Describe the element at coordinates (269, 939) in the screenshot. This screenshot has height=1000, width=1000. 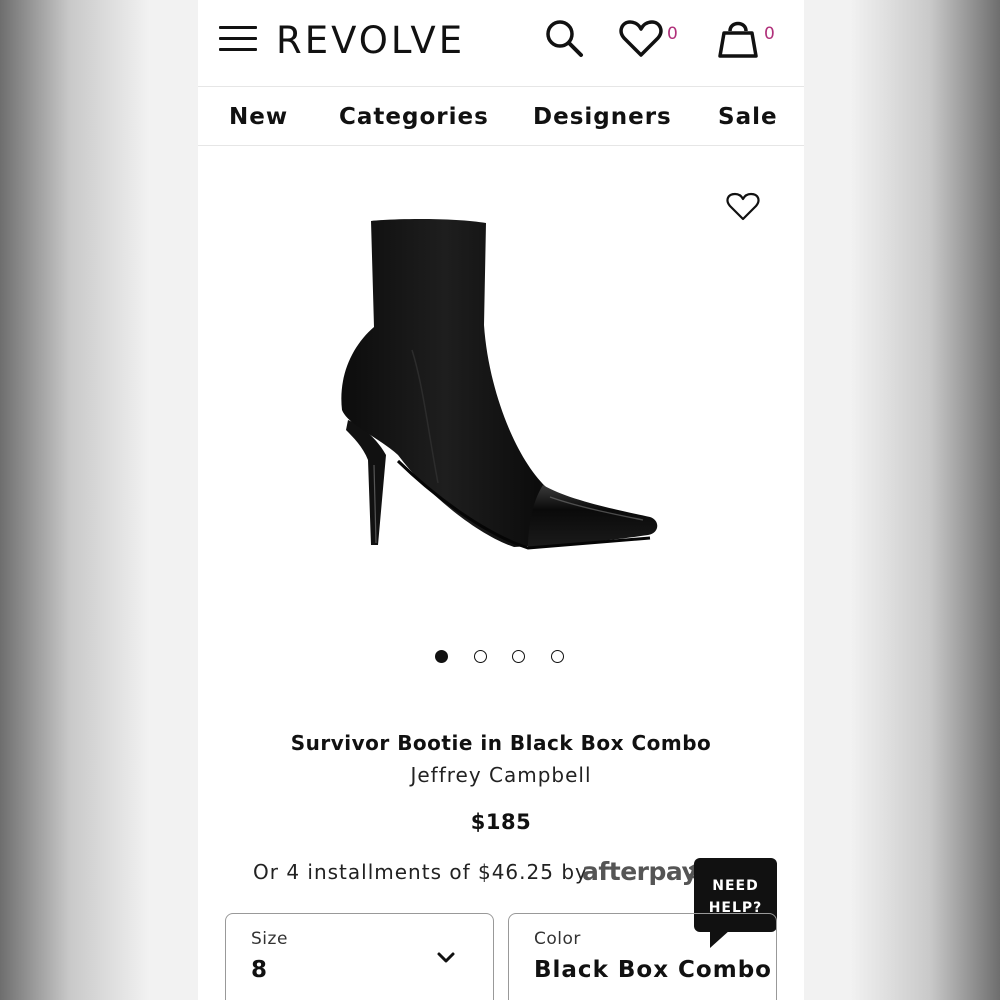
I see `size-select-label: Size` at that location.